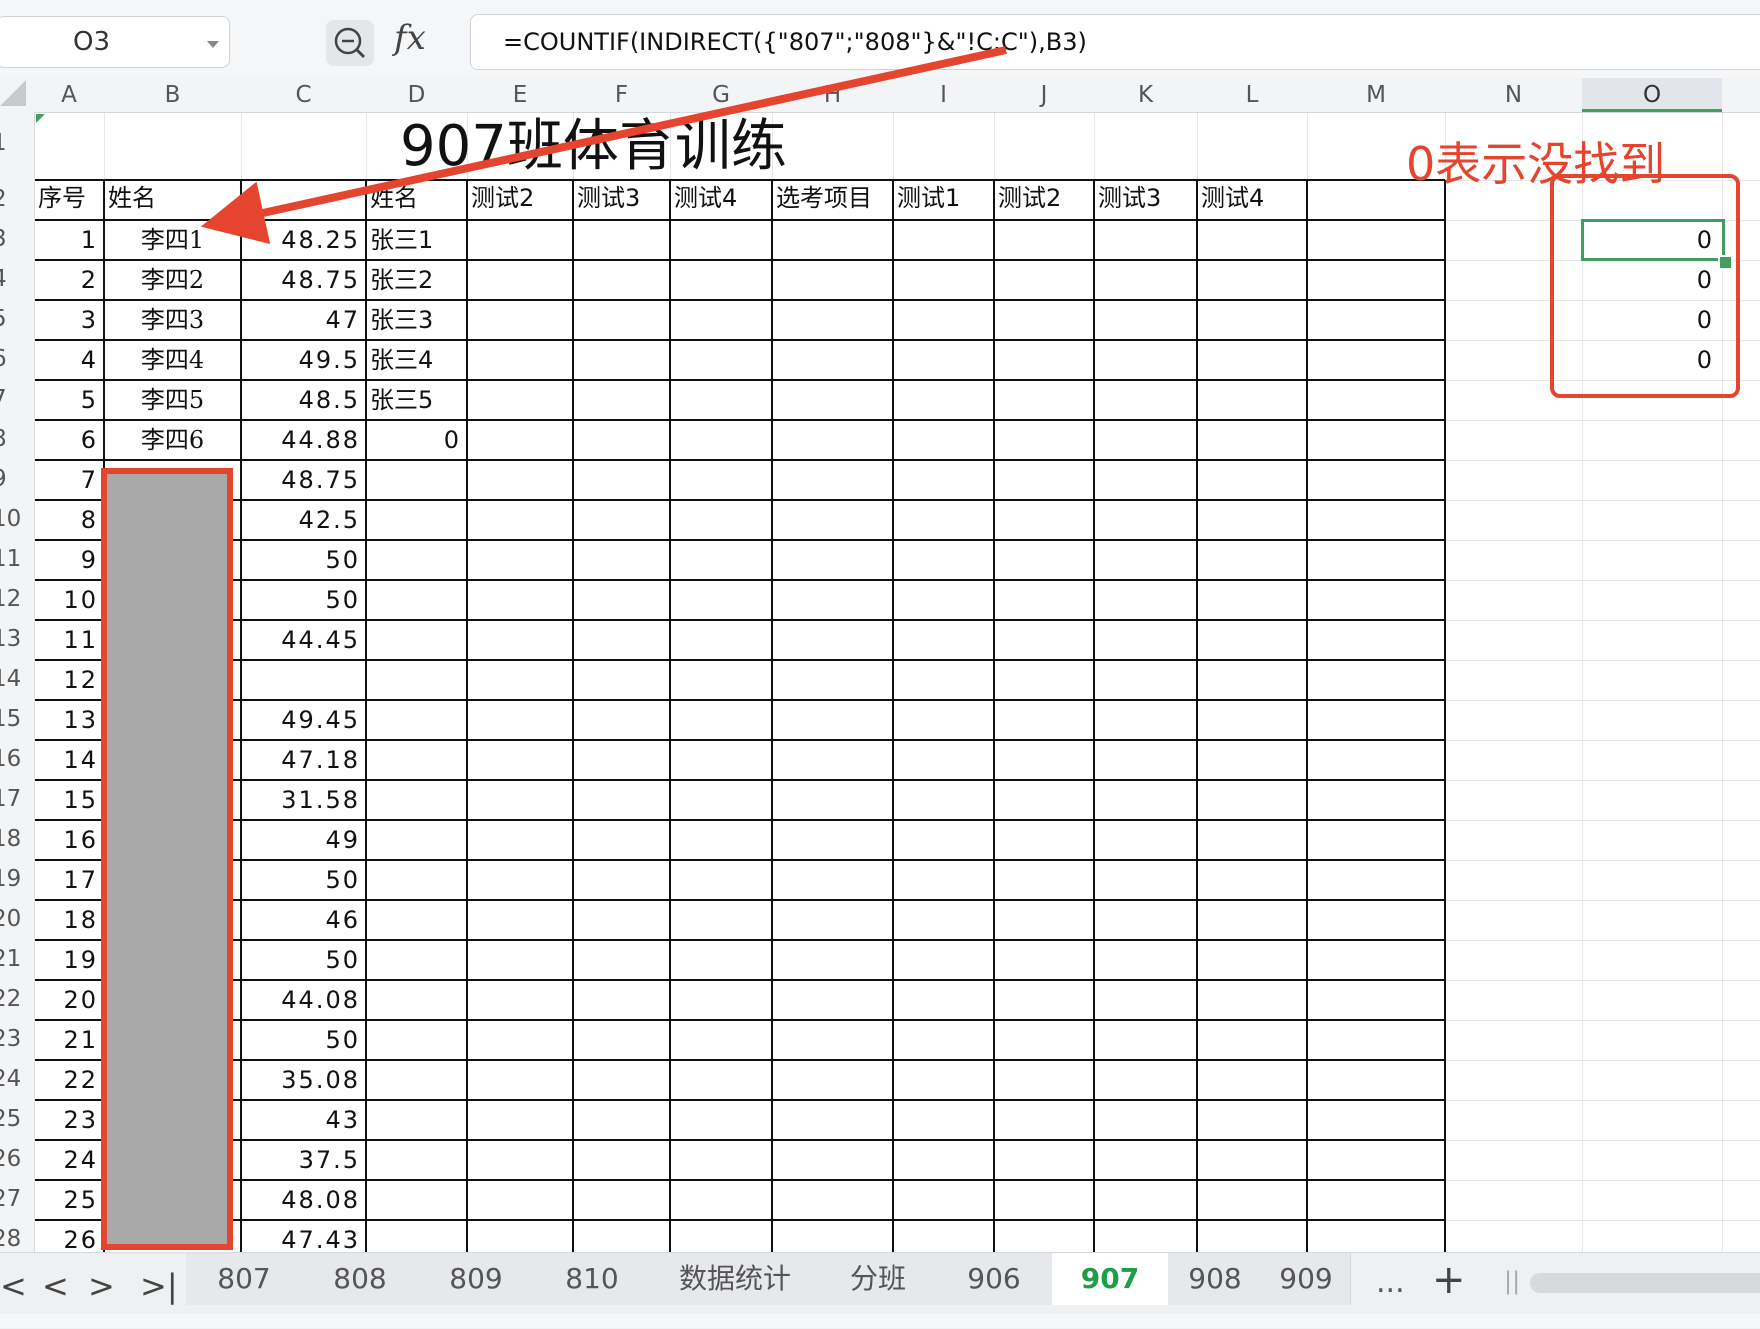 This screenshot has width=1760, height=1329. What do you see at coordinates (1449, 1280) in the screenshot?
I see `add-sheet-button: +` at bounding box center [1449, 1280].